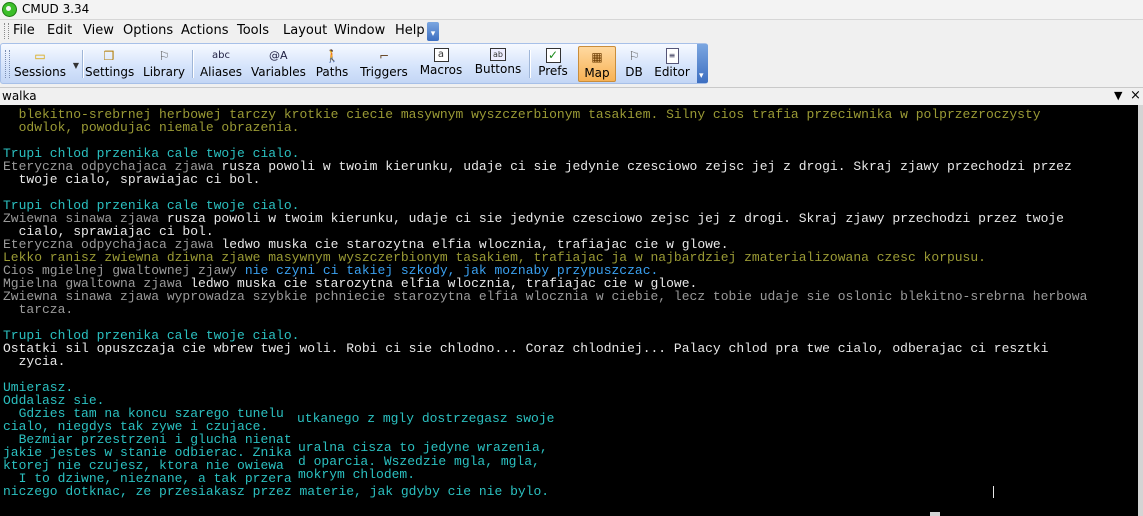 Image resolution: width=1143 pixels, height=516 pixels. Describe the element at coordinates (164, 72) in the screenshot. I see `library-label: Library` at that location.